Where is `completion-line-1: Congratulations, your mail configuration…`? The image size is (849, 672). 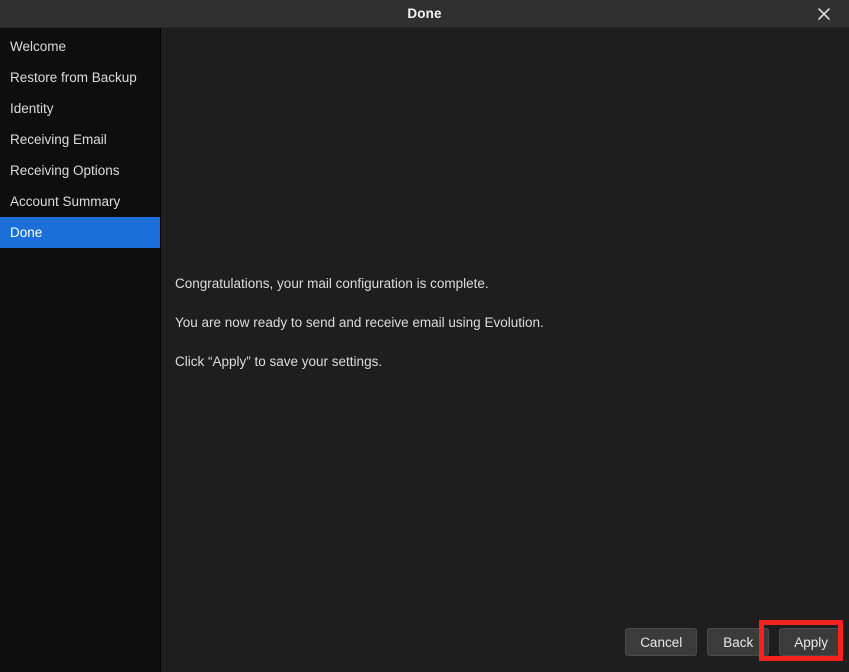
completion-line-1: Congratulations, your mail configuration… is located at coordinates (332, 283).